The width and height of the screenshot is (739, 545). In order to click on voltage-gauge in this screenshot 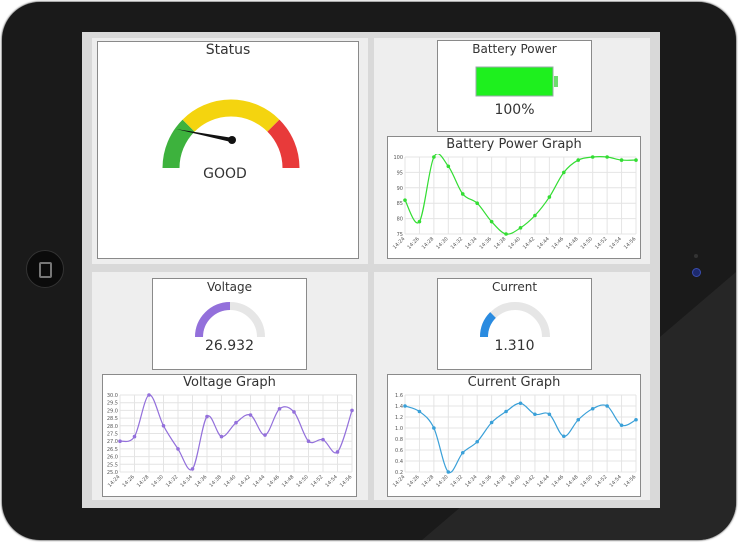, I will do `click(230, 320)`.